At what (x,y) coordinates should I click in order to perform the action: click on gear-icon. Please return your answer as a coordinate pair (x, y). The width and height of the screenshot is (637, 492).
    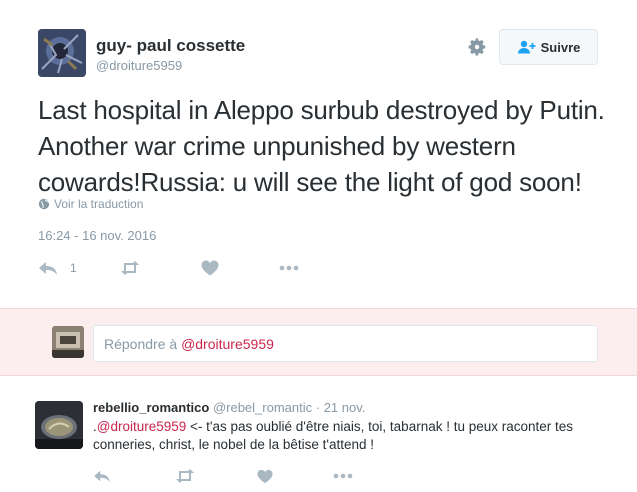
    Looking at the image, I should click on (477, 47).